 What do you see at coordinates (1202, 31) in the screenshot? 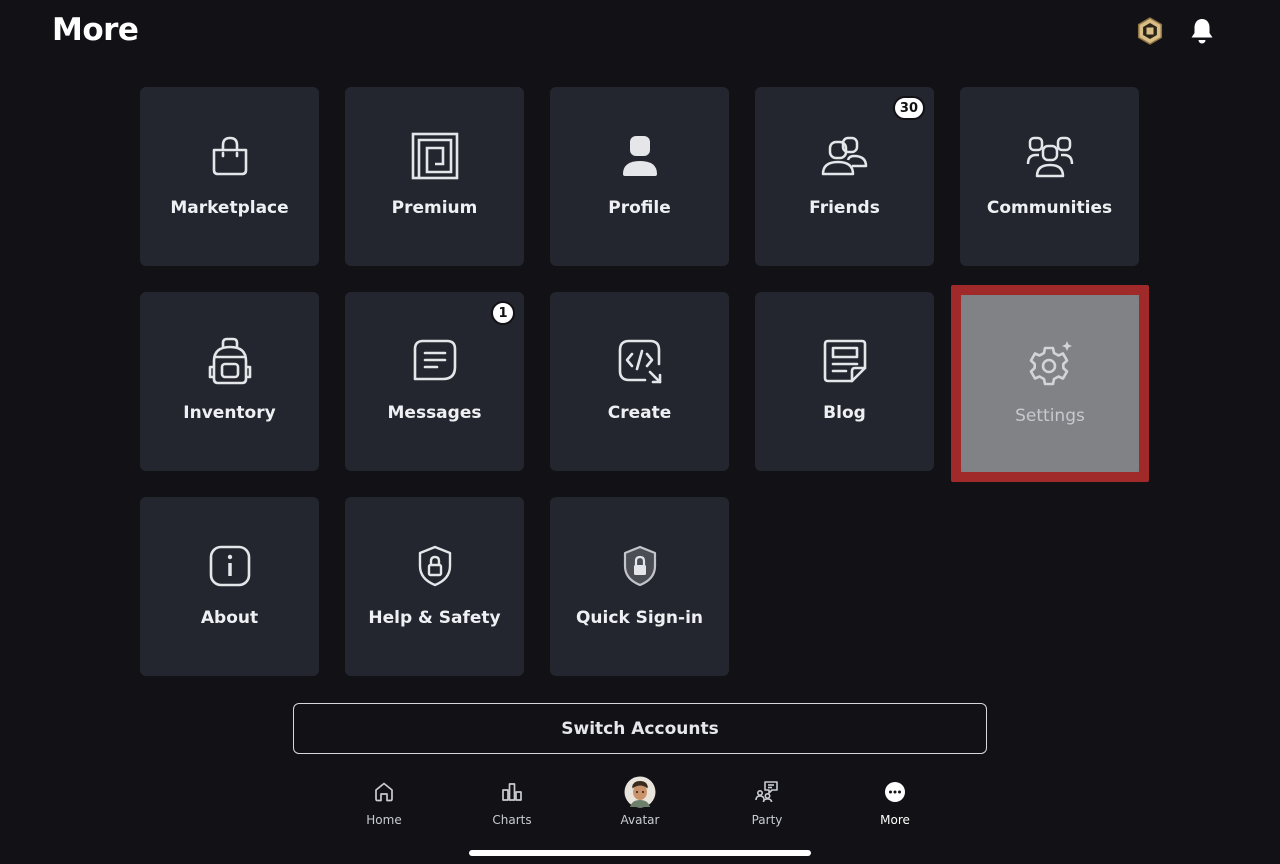
I see `bell-icon` at bounding box center [1202, 31].